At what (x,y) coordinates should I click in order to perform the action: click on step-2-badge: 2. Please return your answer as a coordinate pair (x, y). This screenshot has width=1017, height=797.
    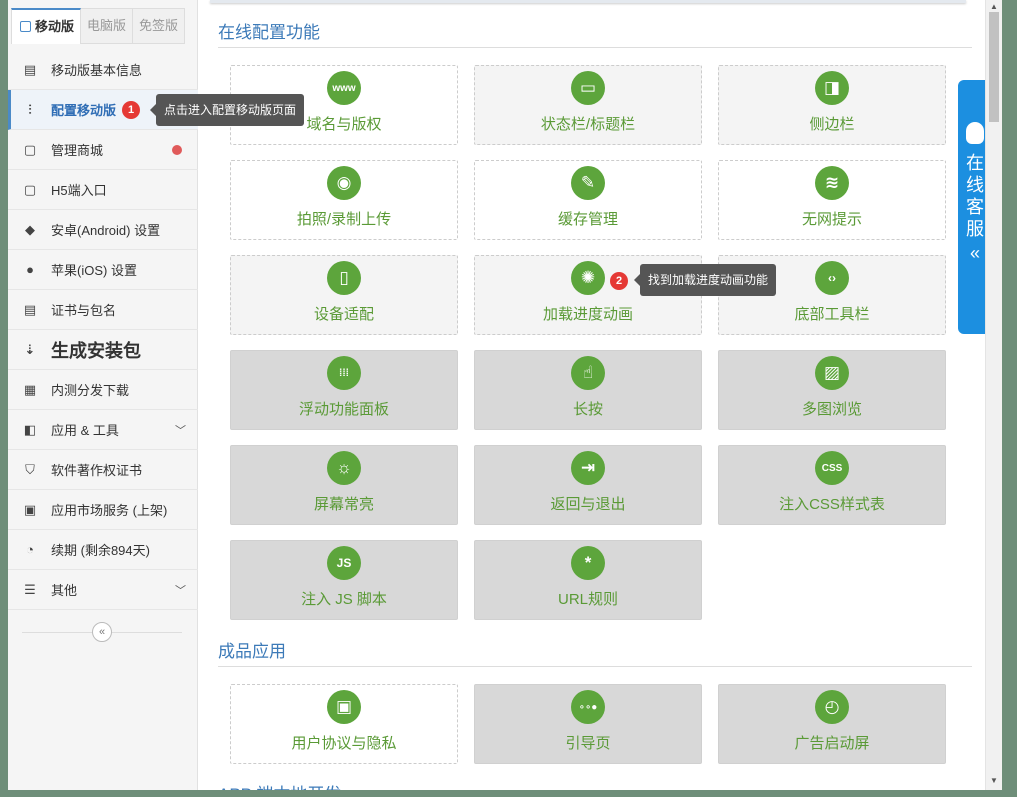
    Looking at the image, I should click on (619, 280).